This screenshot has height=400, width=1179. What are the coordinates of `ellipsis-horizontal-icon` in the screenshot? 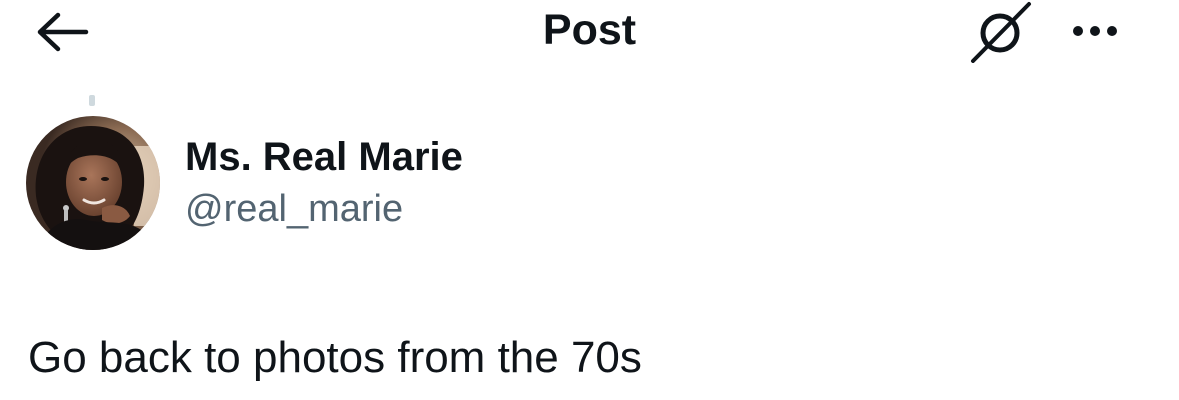 It's located at (1095, 31).